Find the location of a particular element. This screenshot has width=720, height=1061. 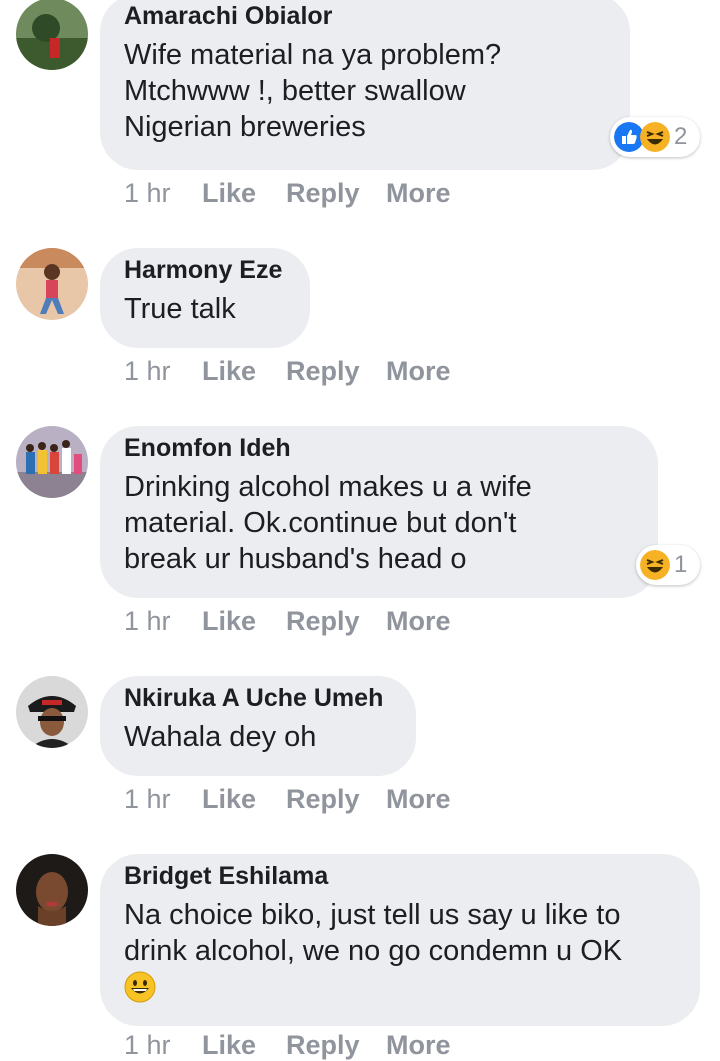

reaction-summary: 1 is located at coordinates (668, 565).